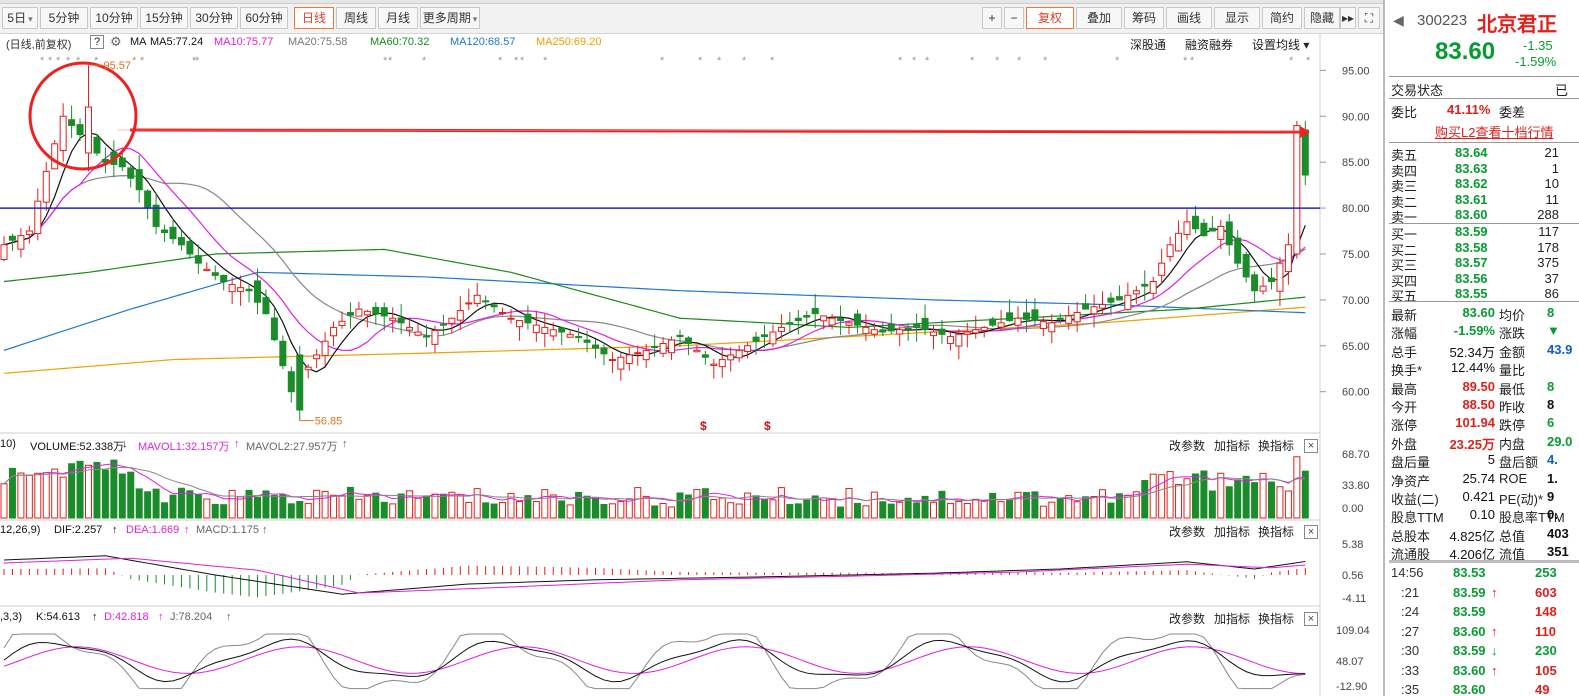 This screenshot has height=696, width=1579. I want to click on stat-row: 今开 88.50 昨收 8, so click(1482, 405).